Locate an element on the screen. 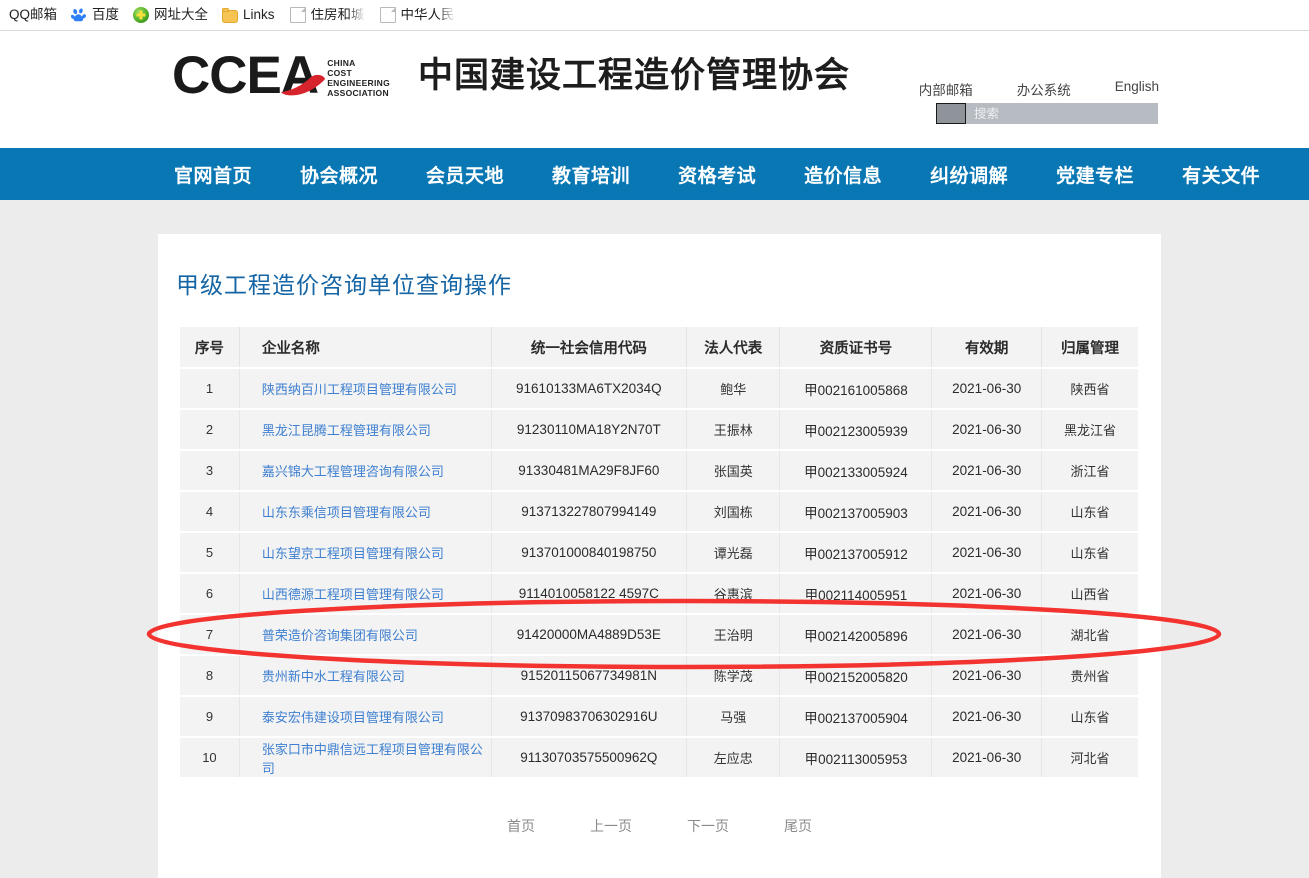 This screenshot has width=1309, height=878. cell-index: 6 is located at coordinates (210, 593).